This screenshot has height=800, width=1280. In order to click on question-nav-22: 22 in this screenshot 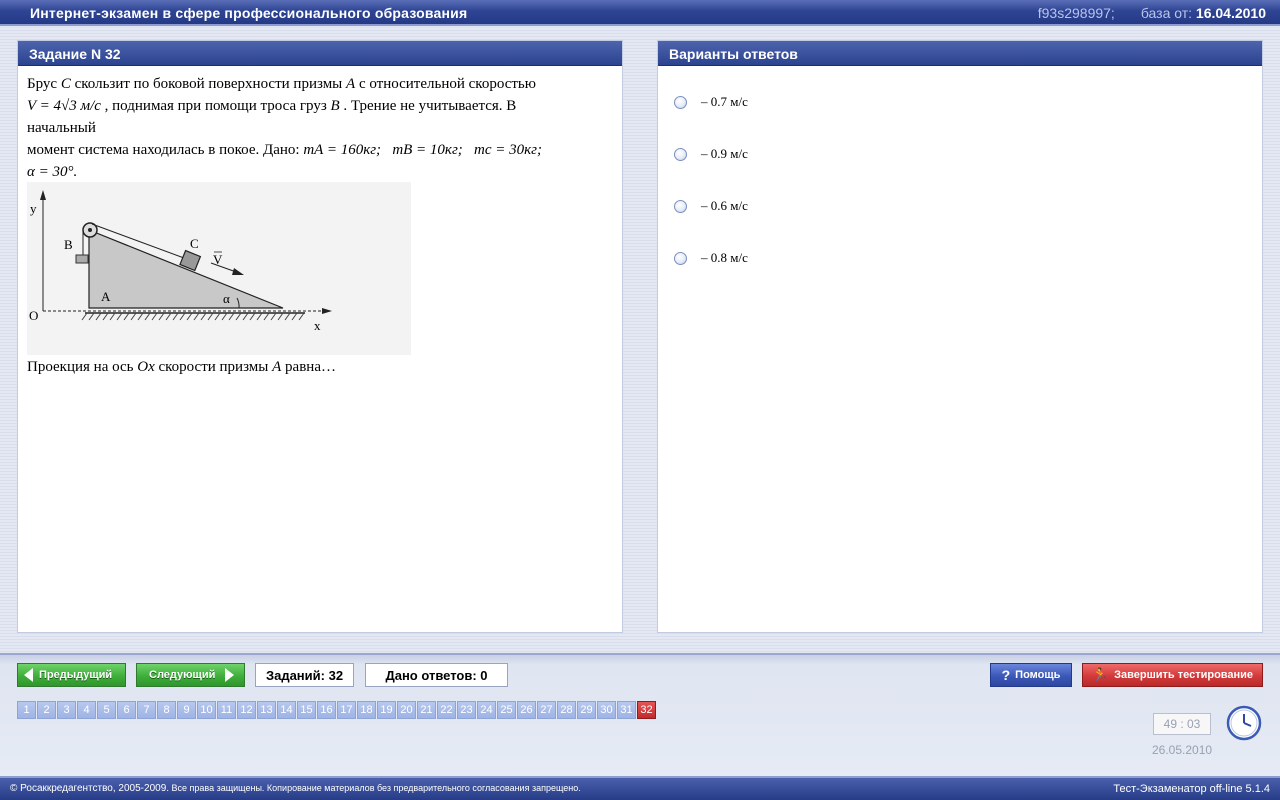, I will do `click(446, 710)`.